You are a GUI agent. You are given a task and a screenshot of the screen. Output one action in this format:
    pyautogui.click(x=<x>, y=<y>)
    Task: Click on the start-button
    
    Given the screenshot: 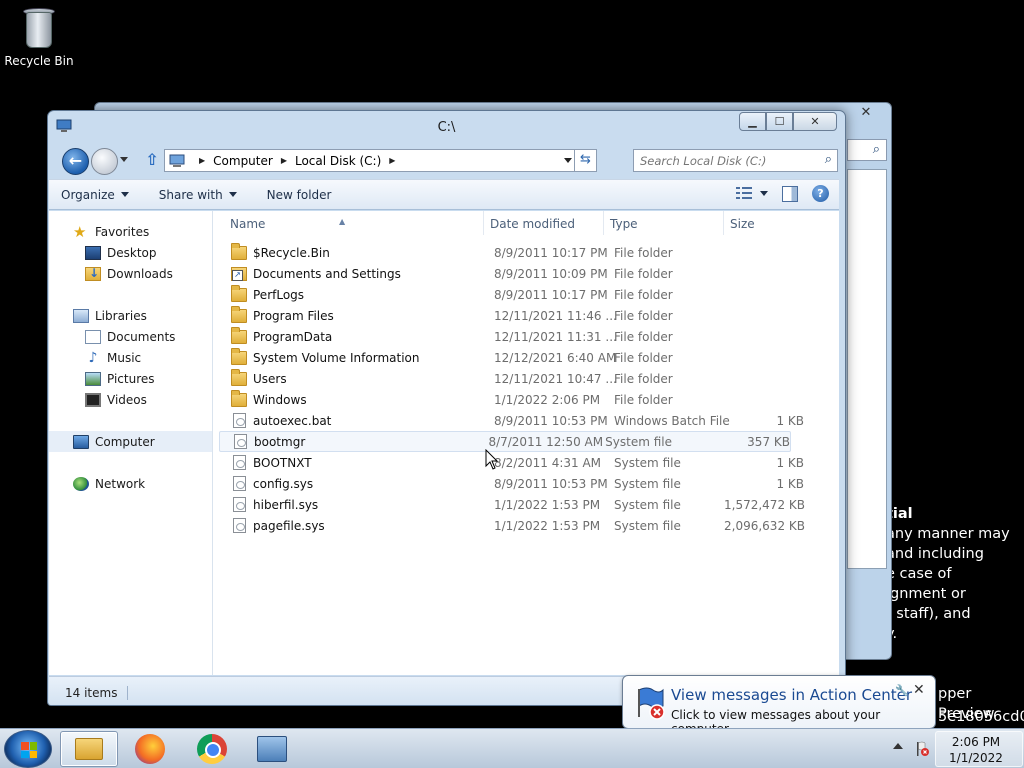 What is the action you would take?
    pyautogui.click(x=28, y=749)
    